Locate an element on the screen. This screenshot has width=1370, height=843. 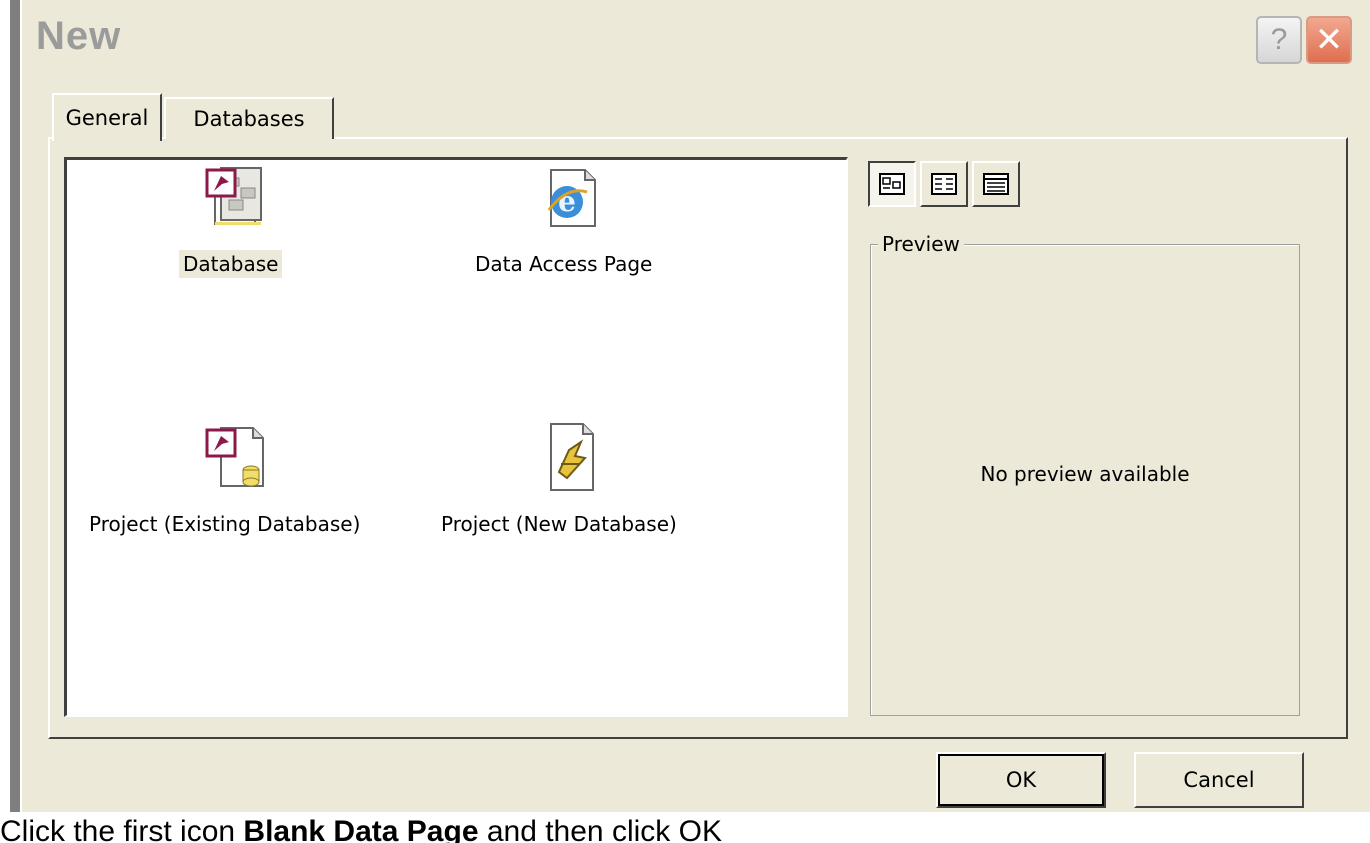
cancel-button-label: Cancel is located at coordinates (1219, 780).